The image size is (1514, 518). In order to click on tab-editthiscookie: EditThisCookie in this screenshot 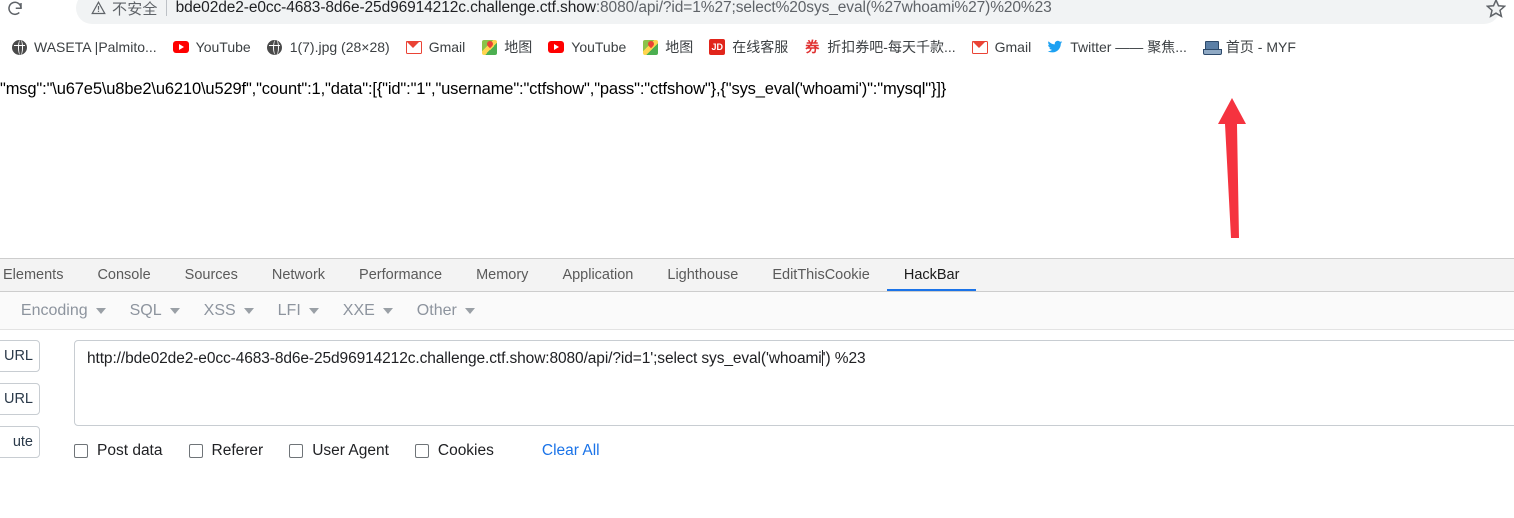, I will do `click(821, 275)`.